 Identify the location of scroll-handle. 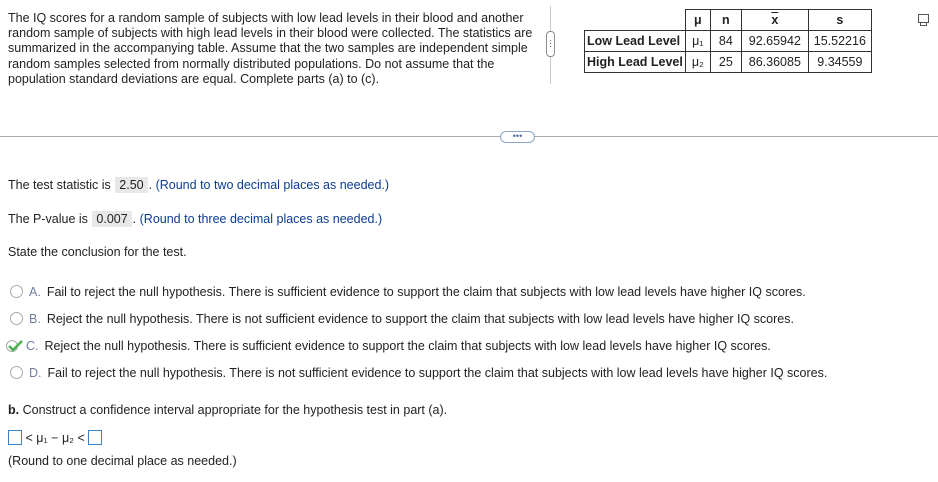
(550, 44).